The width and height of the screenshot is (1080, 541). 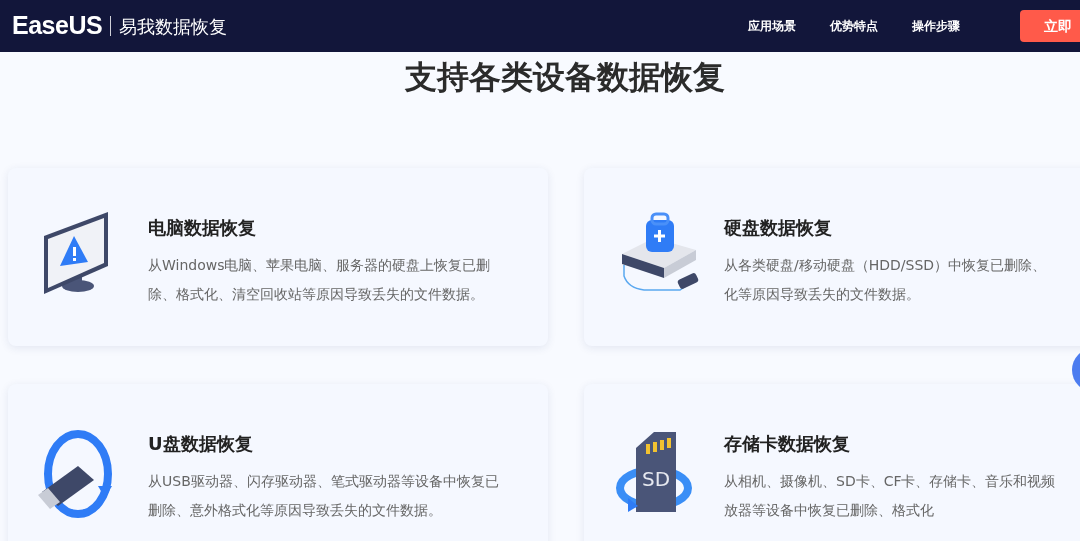 What do you see at coordinates (316, 295) in the screenshot?
I see `card-description: 除、格式化、清空回收站等原因导致丢失的文件数据。` at bounding box center [316, 295].